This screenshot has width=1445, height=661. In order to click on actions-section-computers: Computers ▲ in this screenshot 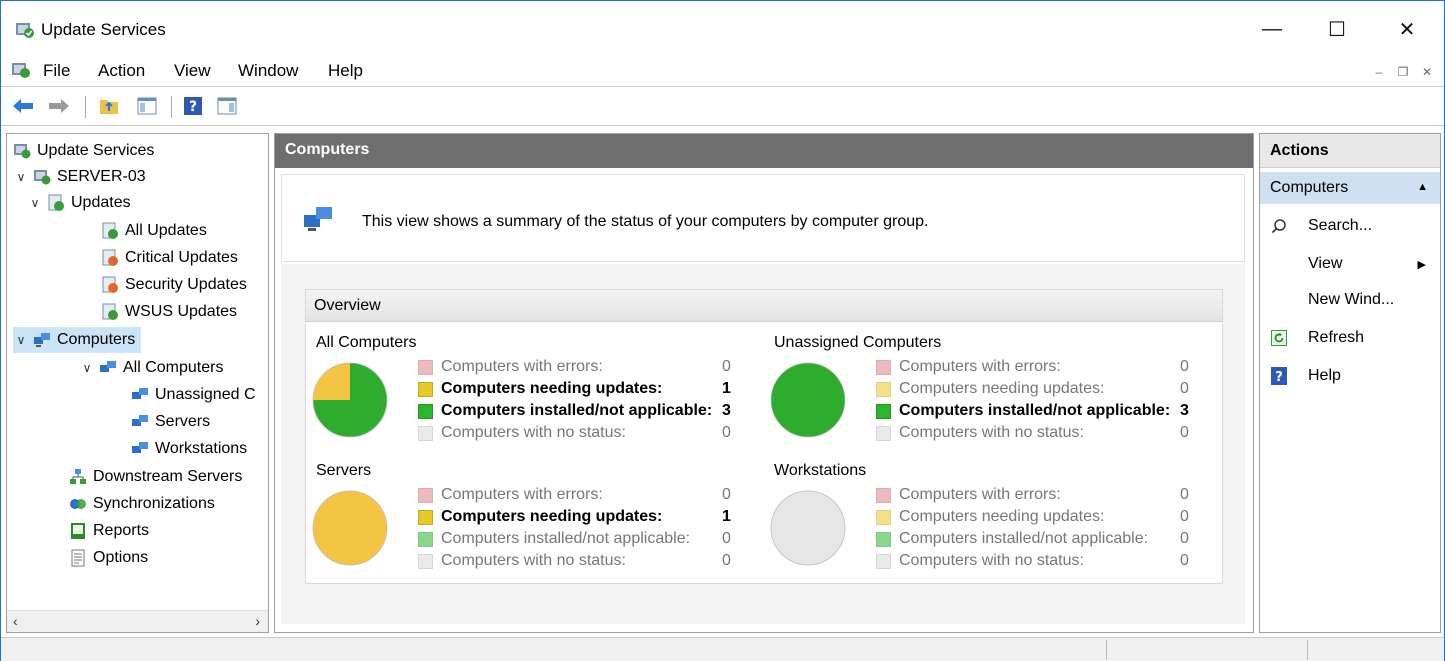, I will do `click(1350, 188)`.